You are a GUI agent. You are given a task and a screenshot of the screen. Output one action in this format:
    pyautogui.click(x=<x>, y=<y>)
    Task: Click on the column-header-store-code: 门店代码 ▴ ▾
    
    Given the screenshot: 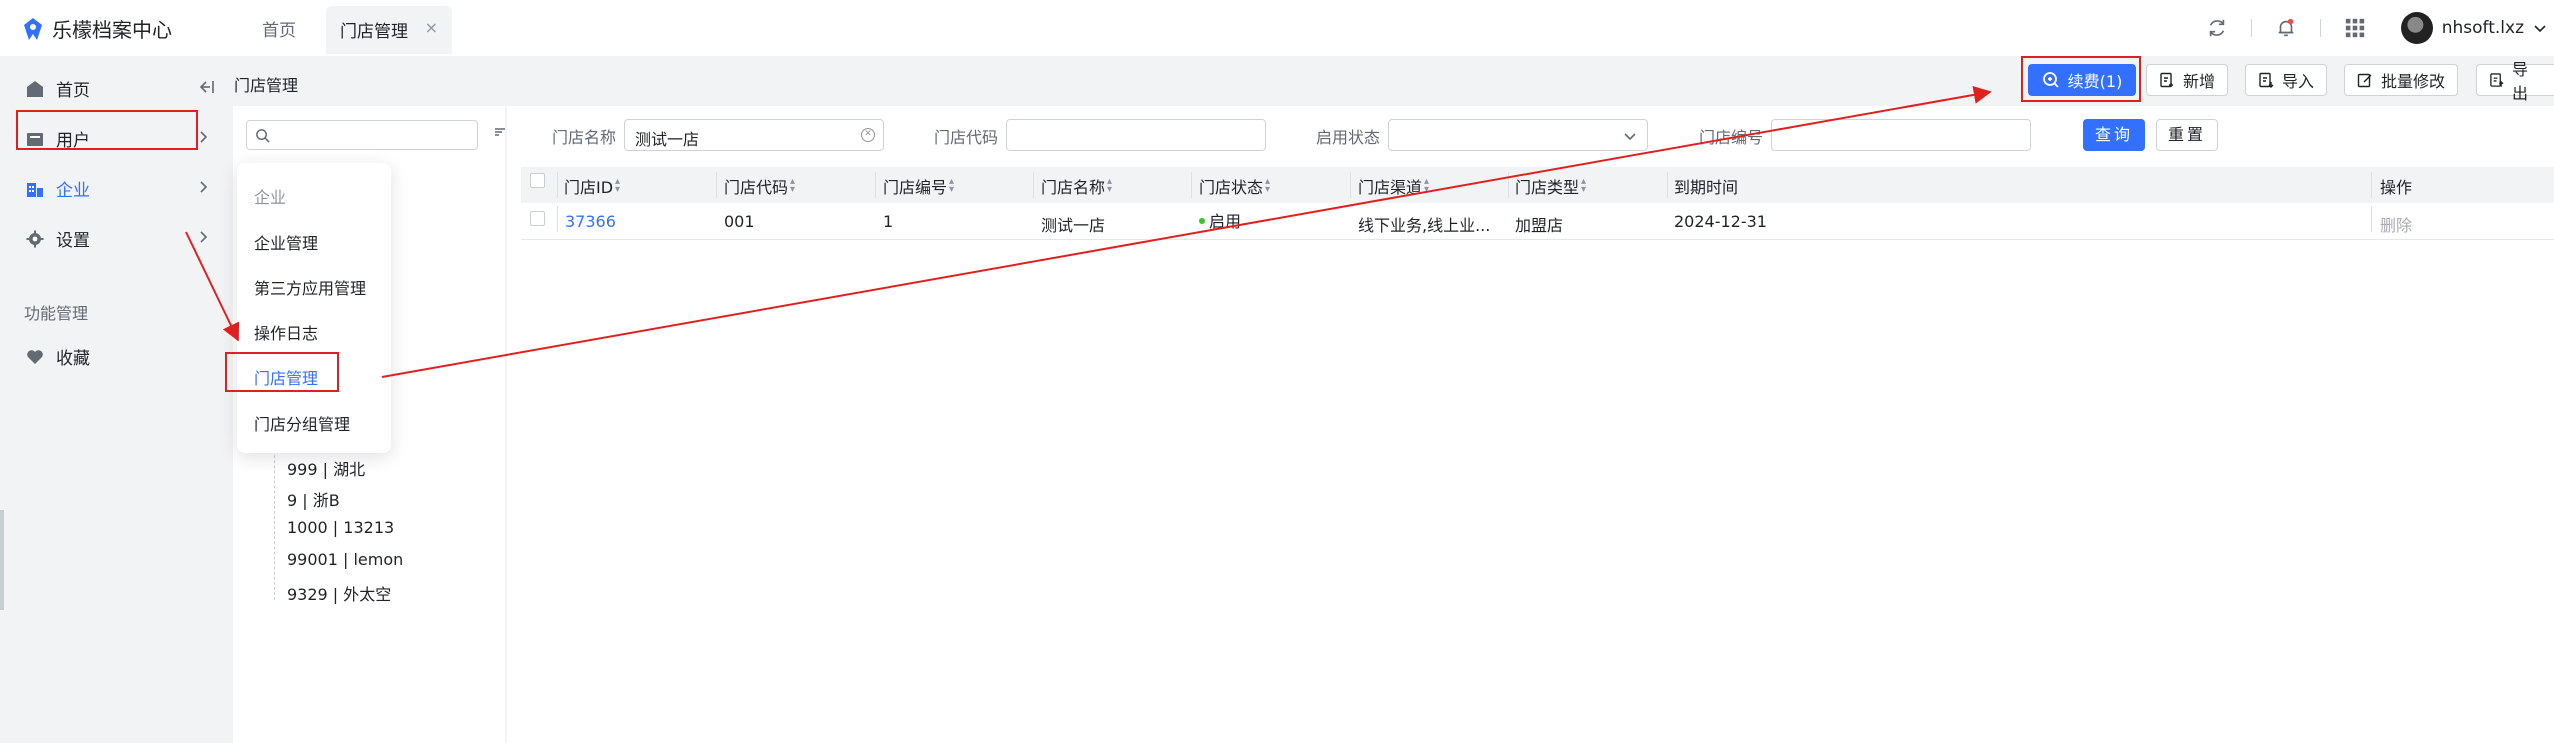 What is the action you would take?
    pyautogui.click(x=759, y=186)
    